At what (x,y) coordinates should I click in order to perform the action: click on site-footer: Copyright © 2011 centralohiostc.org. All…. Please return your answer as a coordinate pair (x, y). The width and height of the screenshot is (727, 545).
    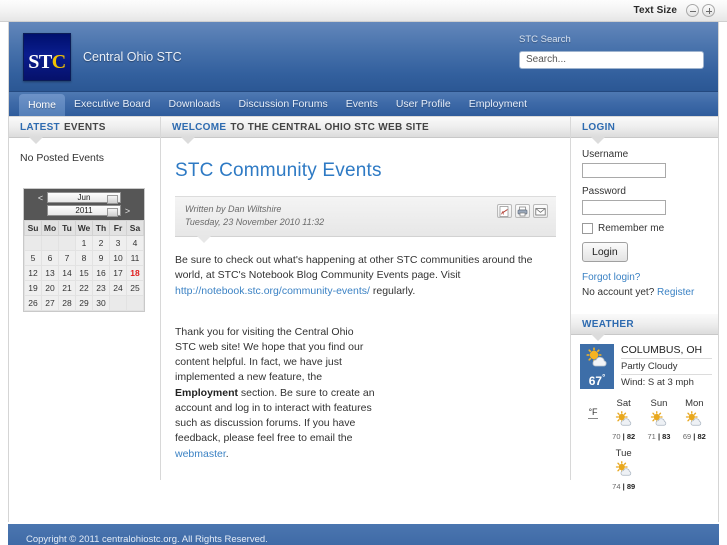
    Looking at the image, I should click on (363, 534).